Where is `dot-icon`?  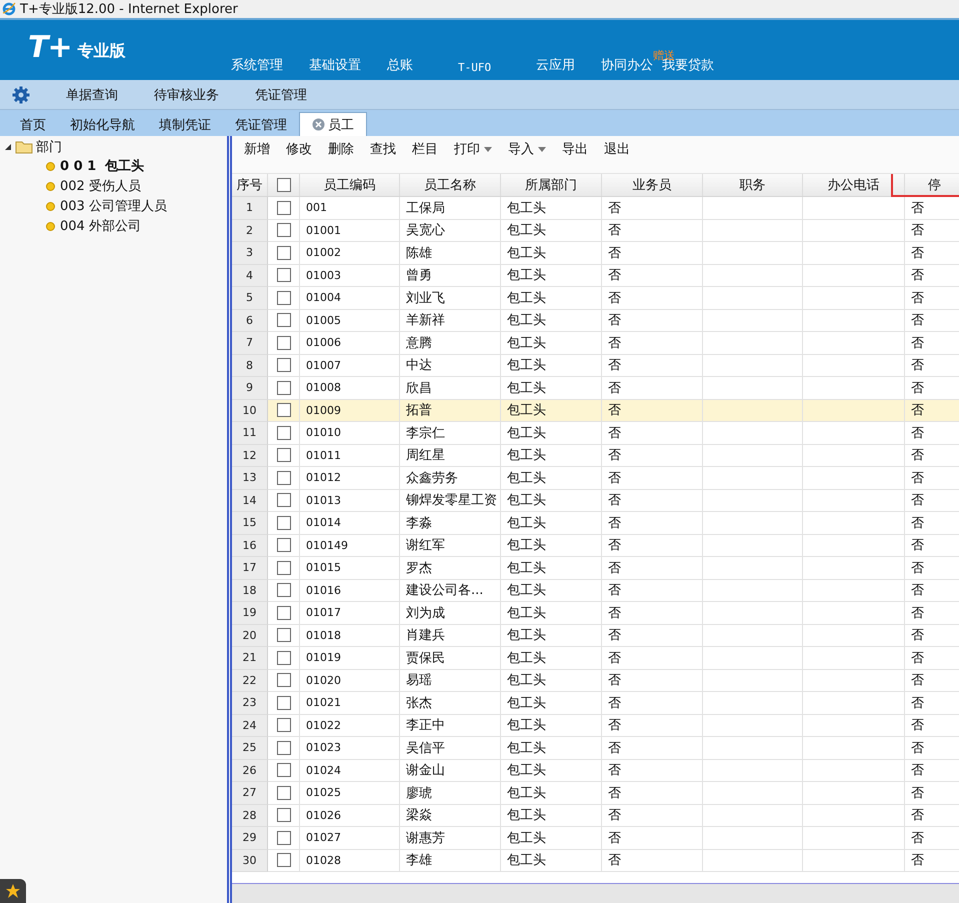 dot-icon is located at coordinates (50, 226).